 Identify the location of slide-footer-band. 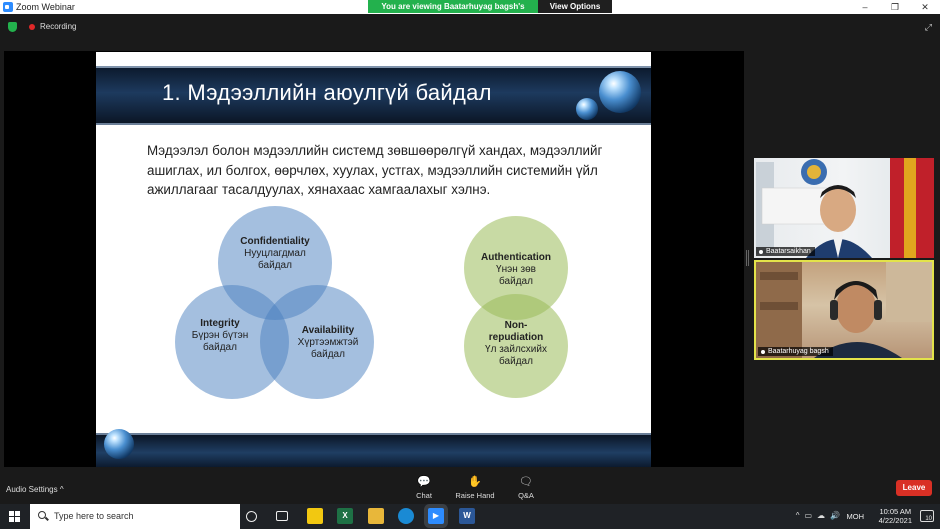
(373, 448).